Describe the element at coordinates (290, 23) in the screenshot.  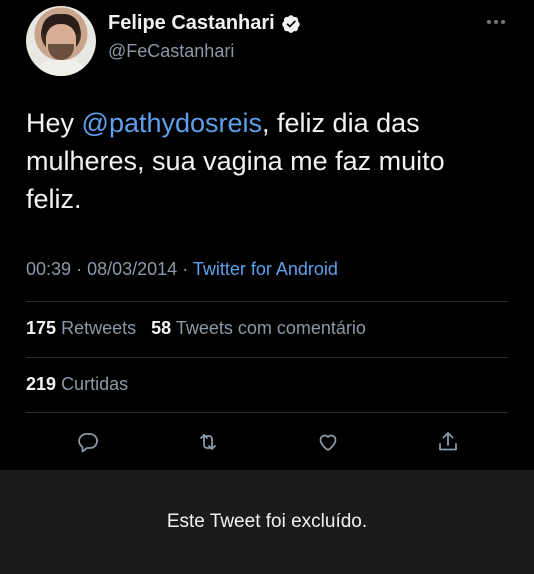
I see `verified-badge-icon` at that location.